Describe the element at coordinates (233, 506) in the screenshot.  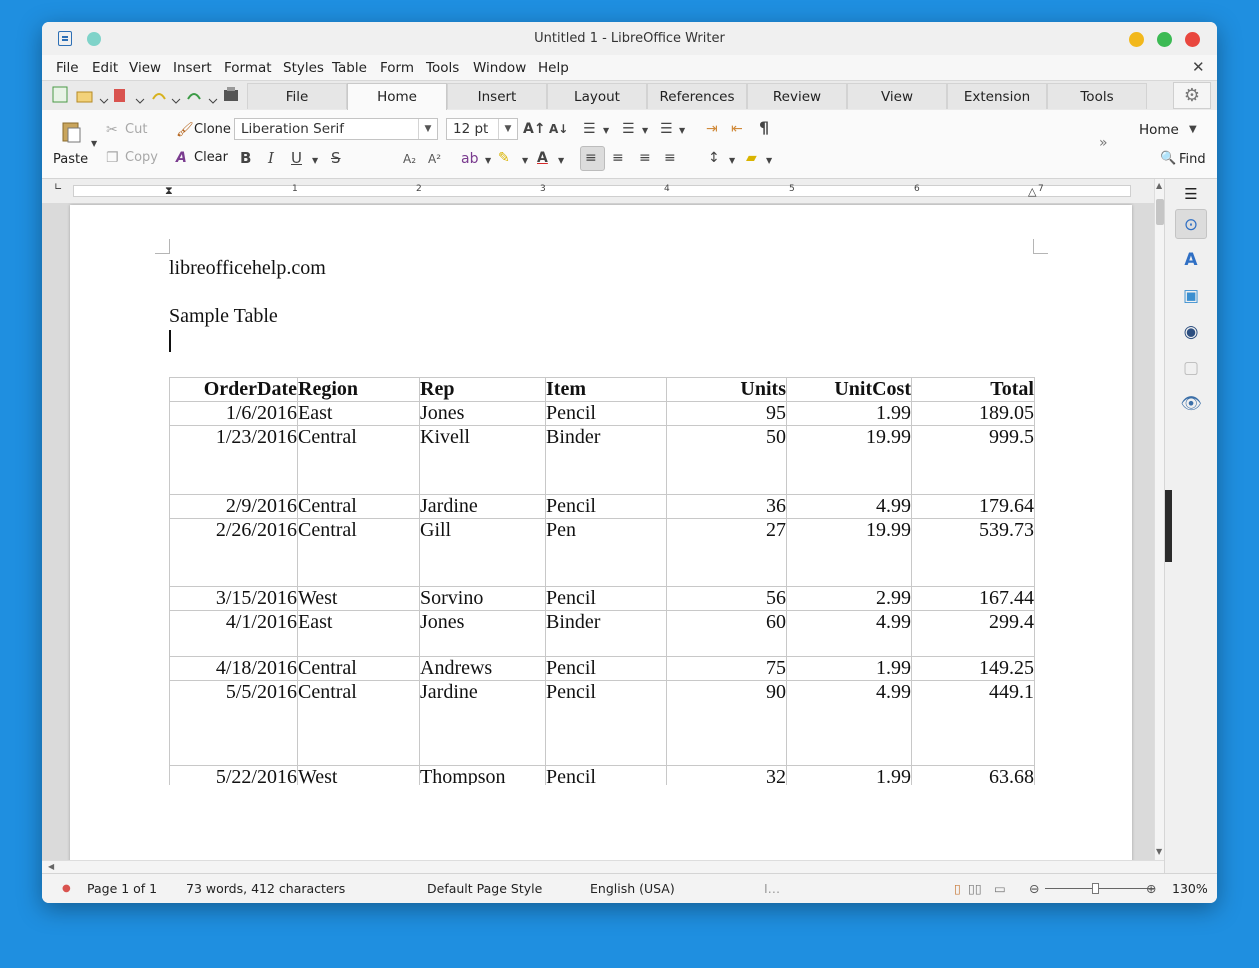
I see `table-cell: 2/9/2016` at that location.